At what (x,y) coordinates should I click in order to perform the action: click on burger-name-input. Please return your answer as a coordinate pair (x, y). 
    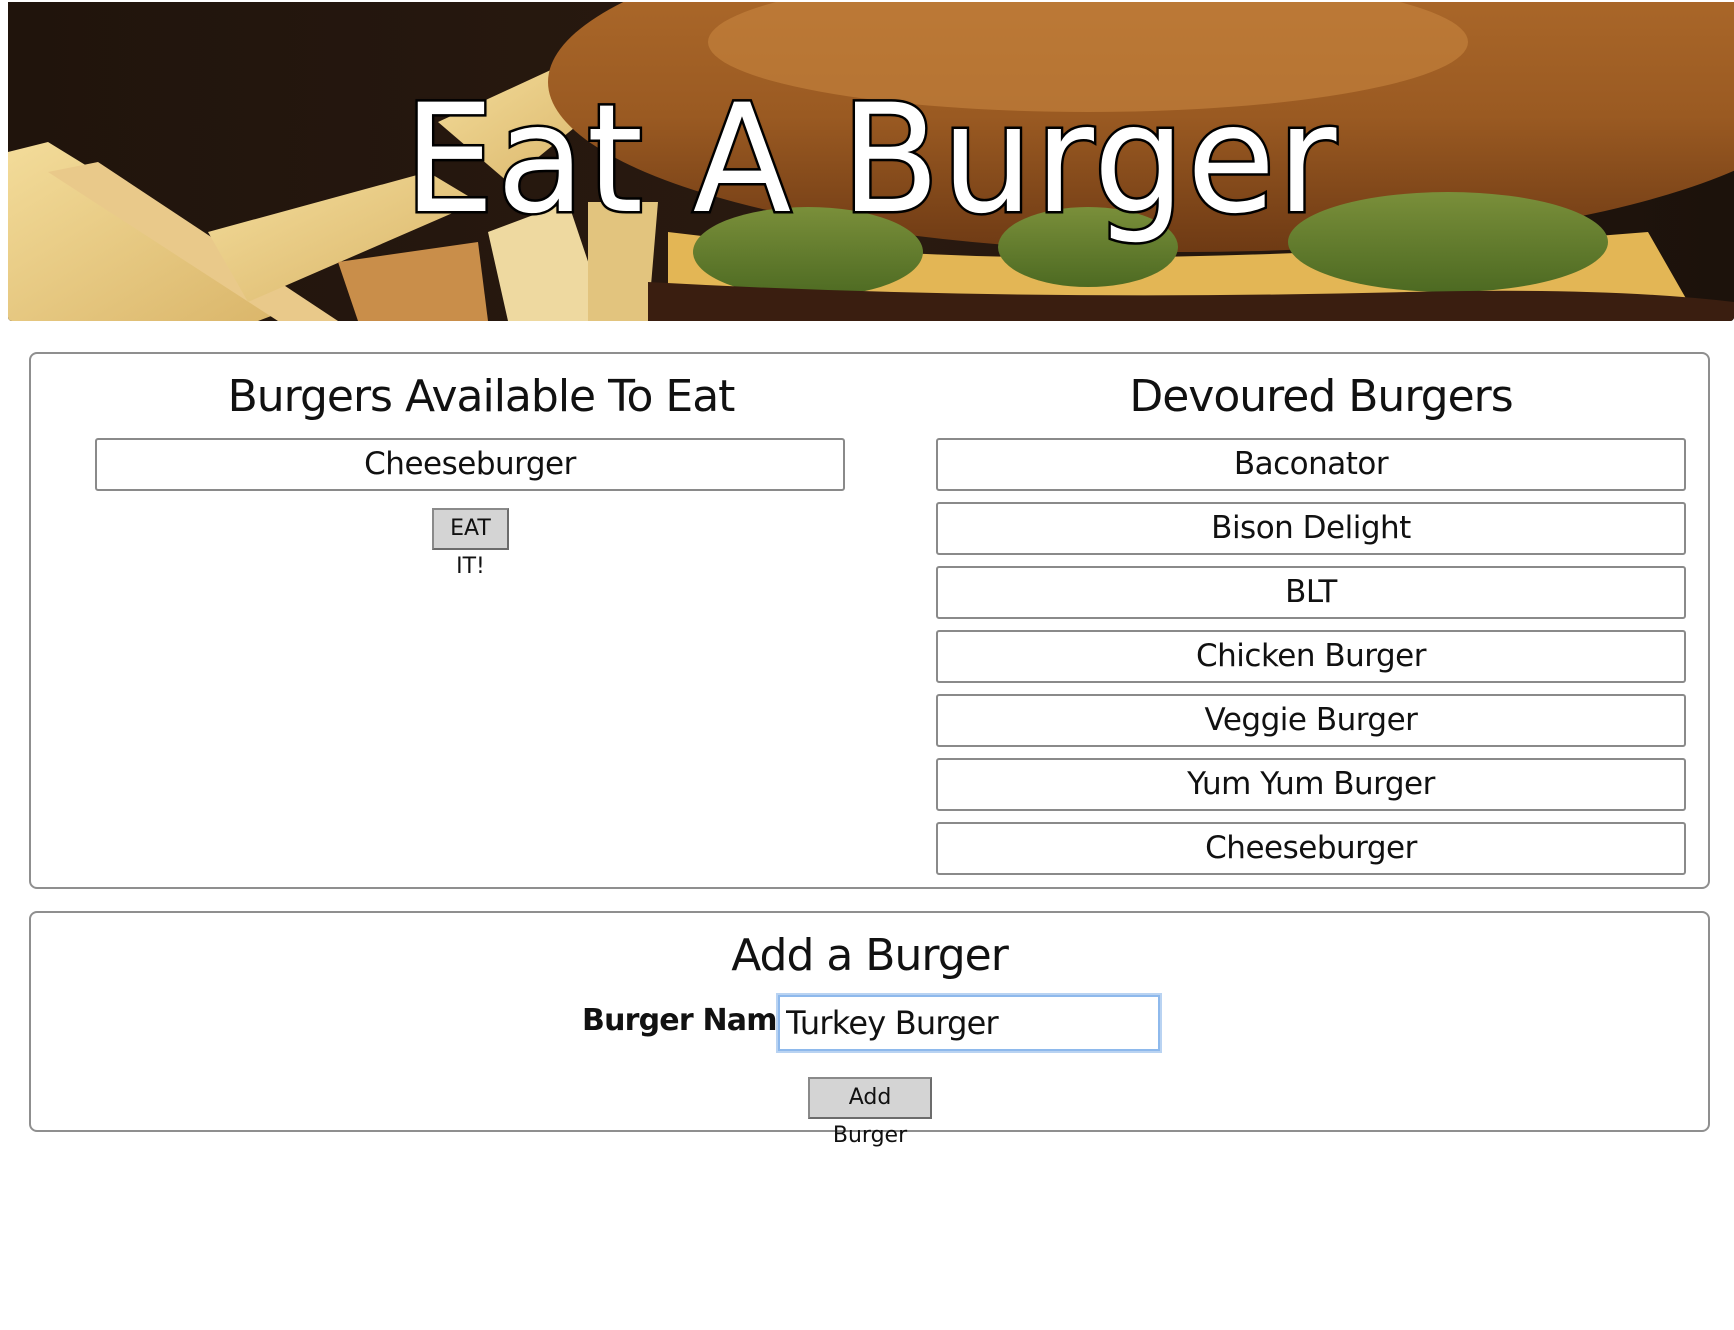
    Looking at the image, I should click on (969, 1023).